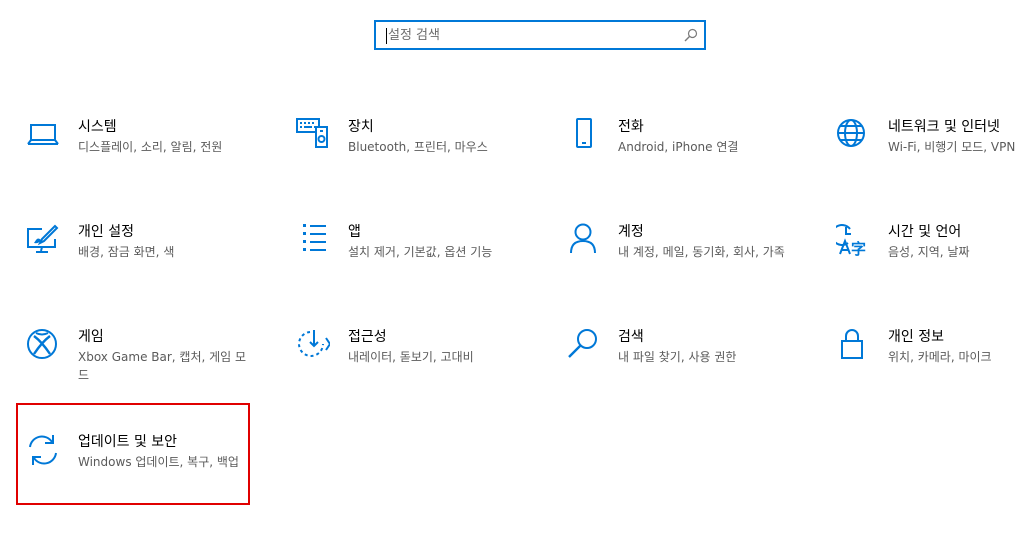  What do you see at coordinates (418, 147) in the screenshot?
I see `tile-description: Bluetooth, 프린터, 마우스` at bounding box center [418, 147].